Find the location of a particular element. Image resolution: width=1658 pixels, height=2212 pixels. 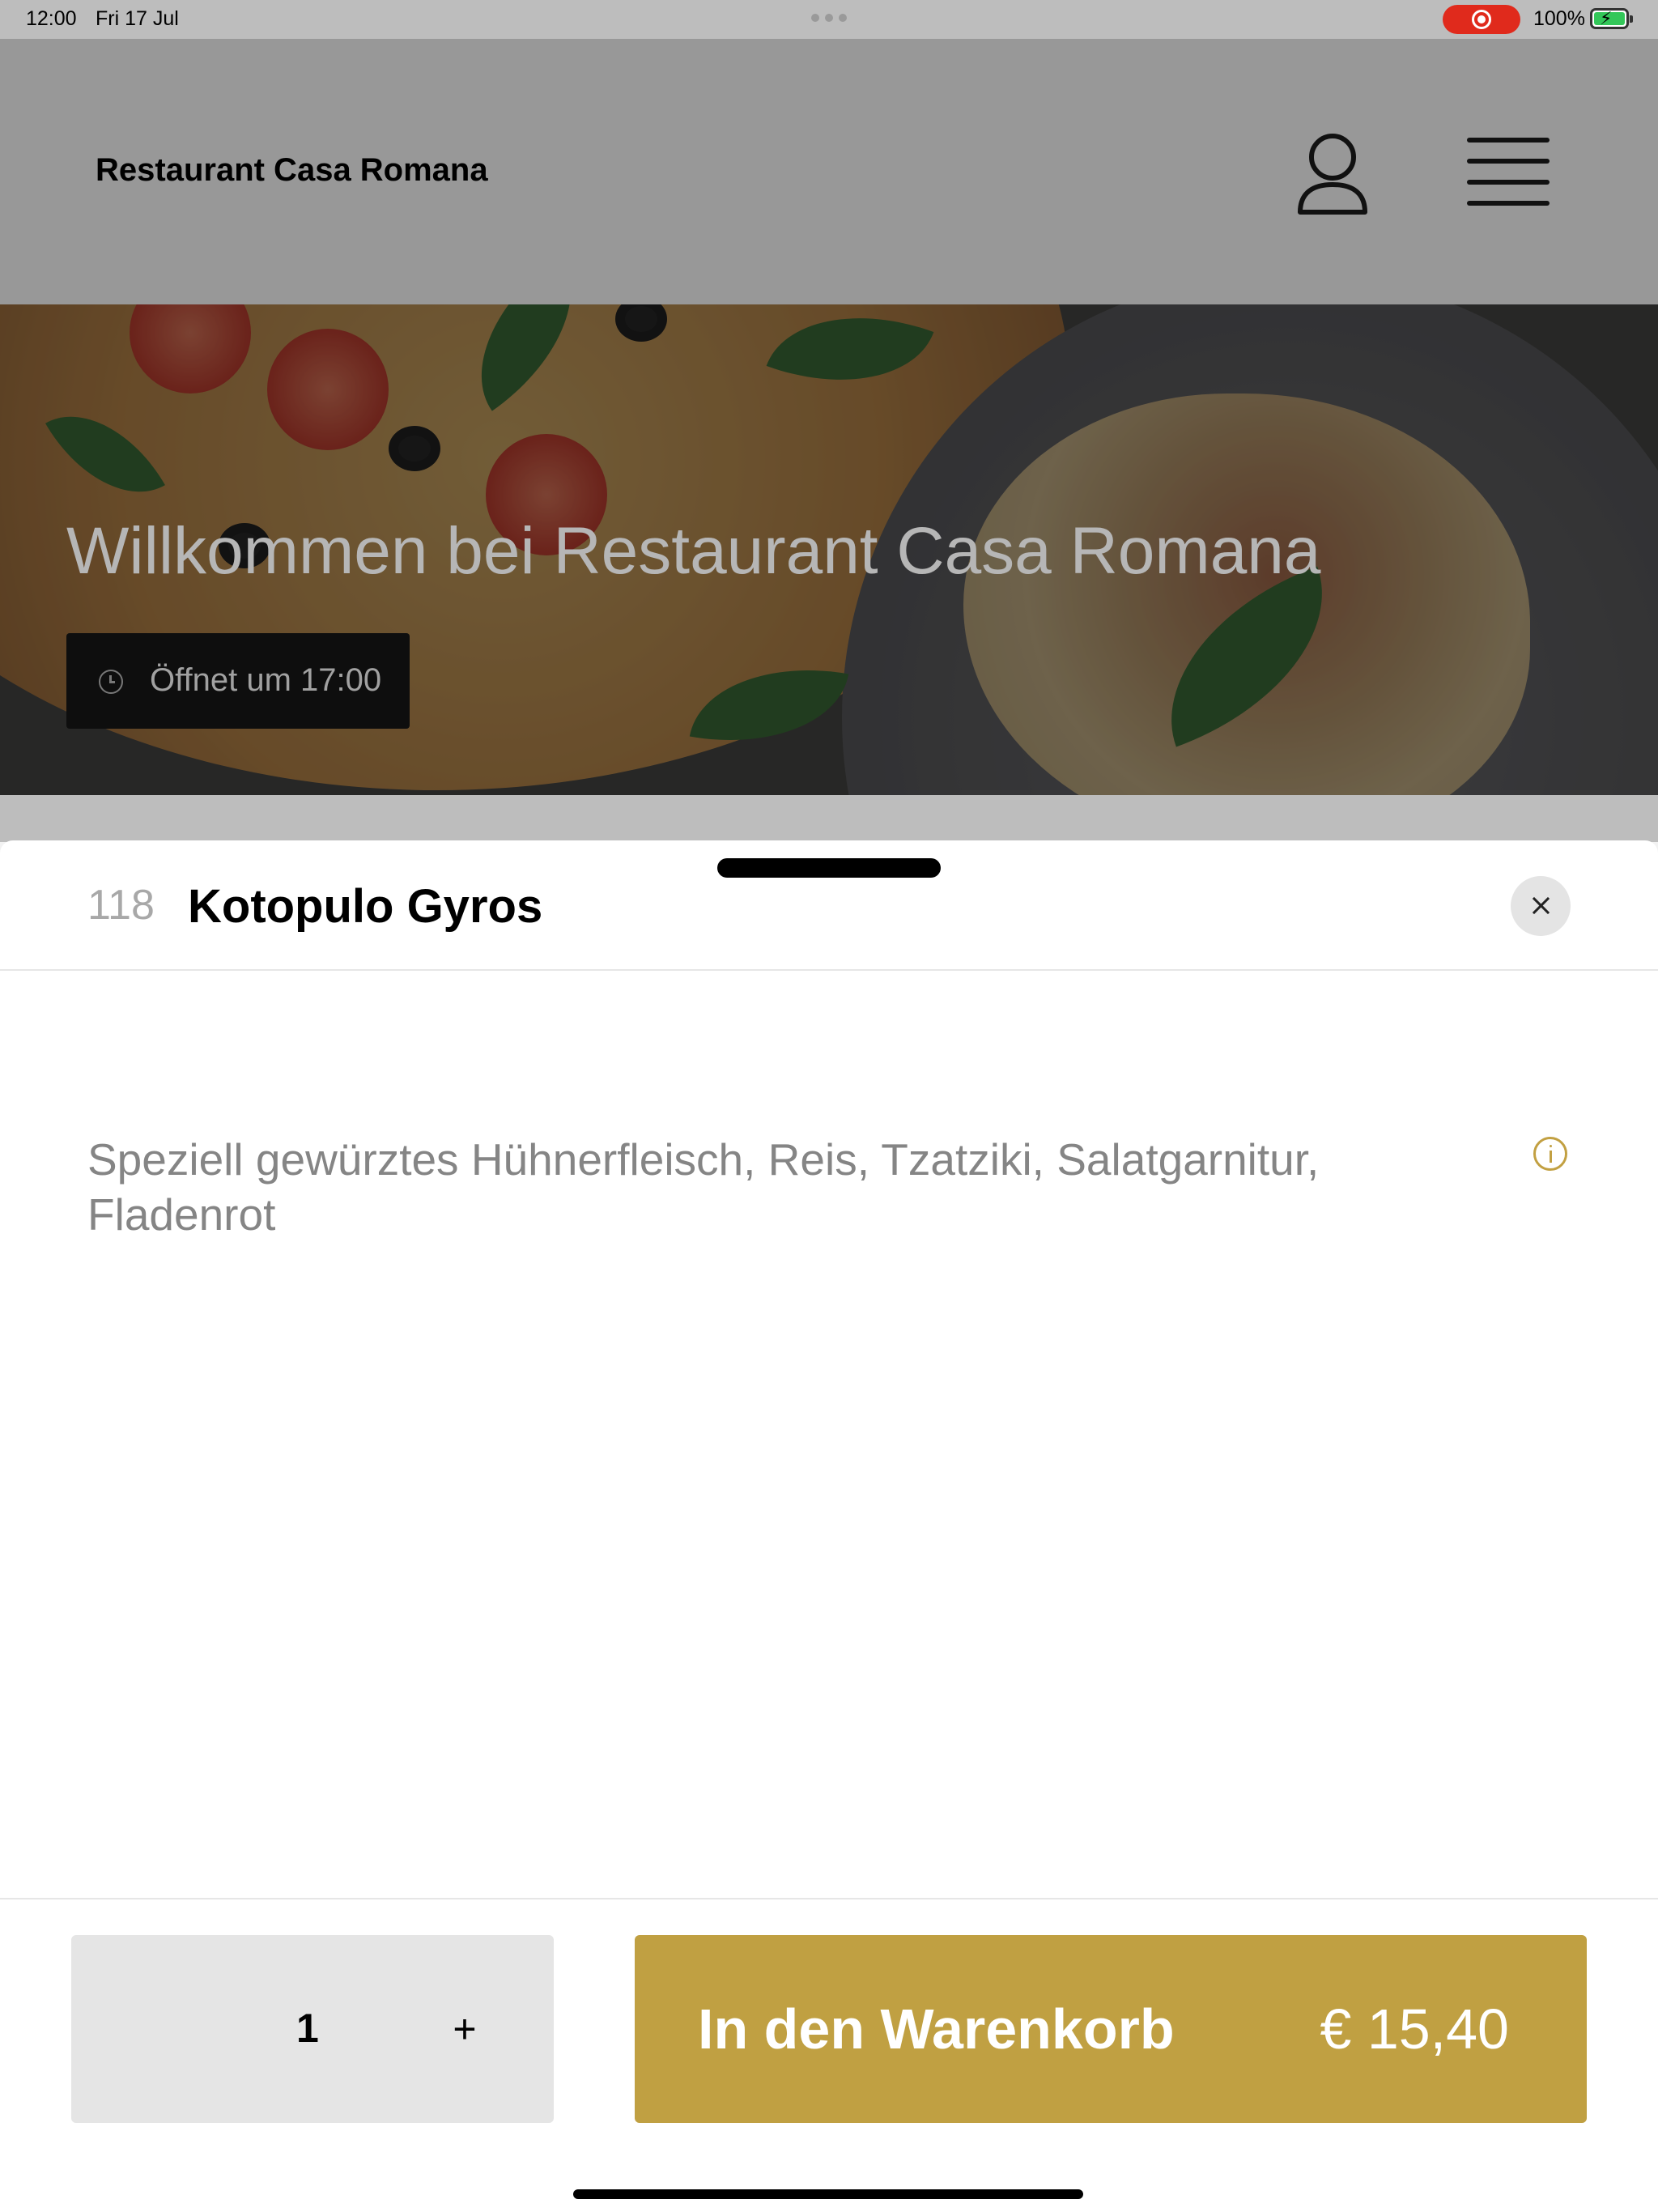

quantity-stepper: 1 + is located at coordinates (312, 2029).